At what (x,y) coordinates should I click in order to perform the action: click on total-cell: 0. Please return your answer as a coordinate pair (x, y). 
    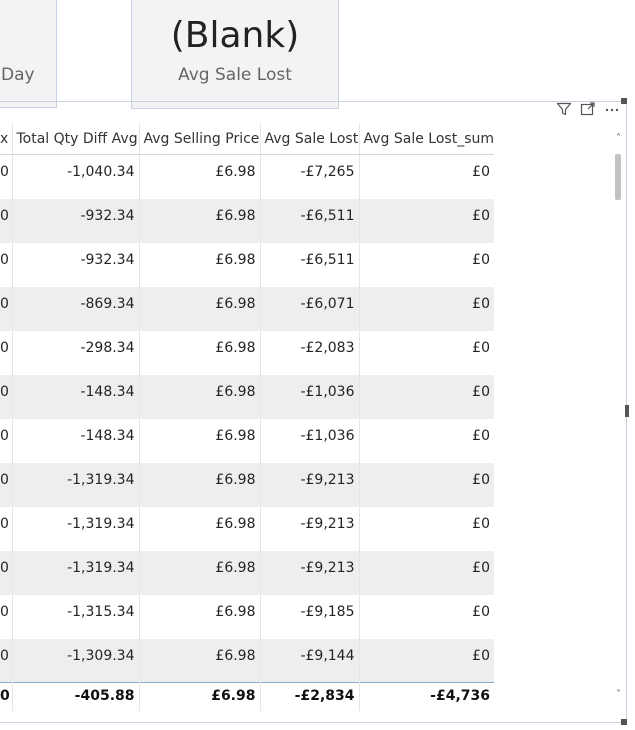
    Looking at the image, I should click on (6, 696).